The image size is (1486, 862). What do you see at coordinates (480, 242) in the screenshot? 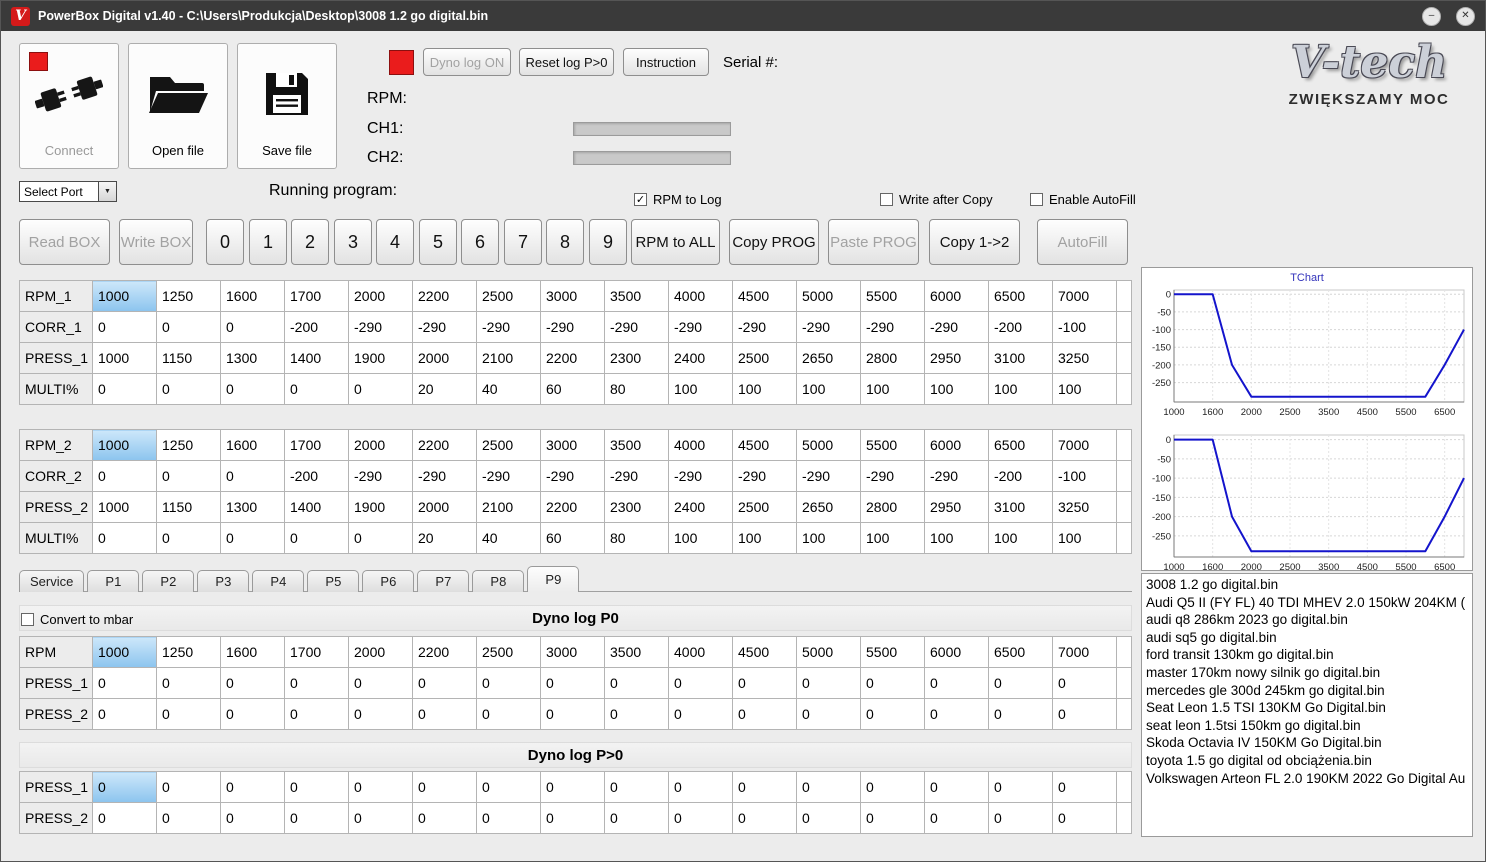
I see `digit-button-6: 6` at bounding box center [480, 242].